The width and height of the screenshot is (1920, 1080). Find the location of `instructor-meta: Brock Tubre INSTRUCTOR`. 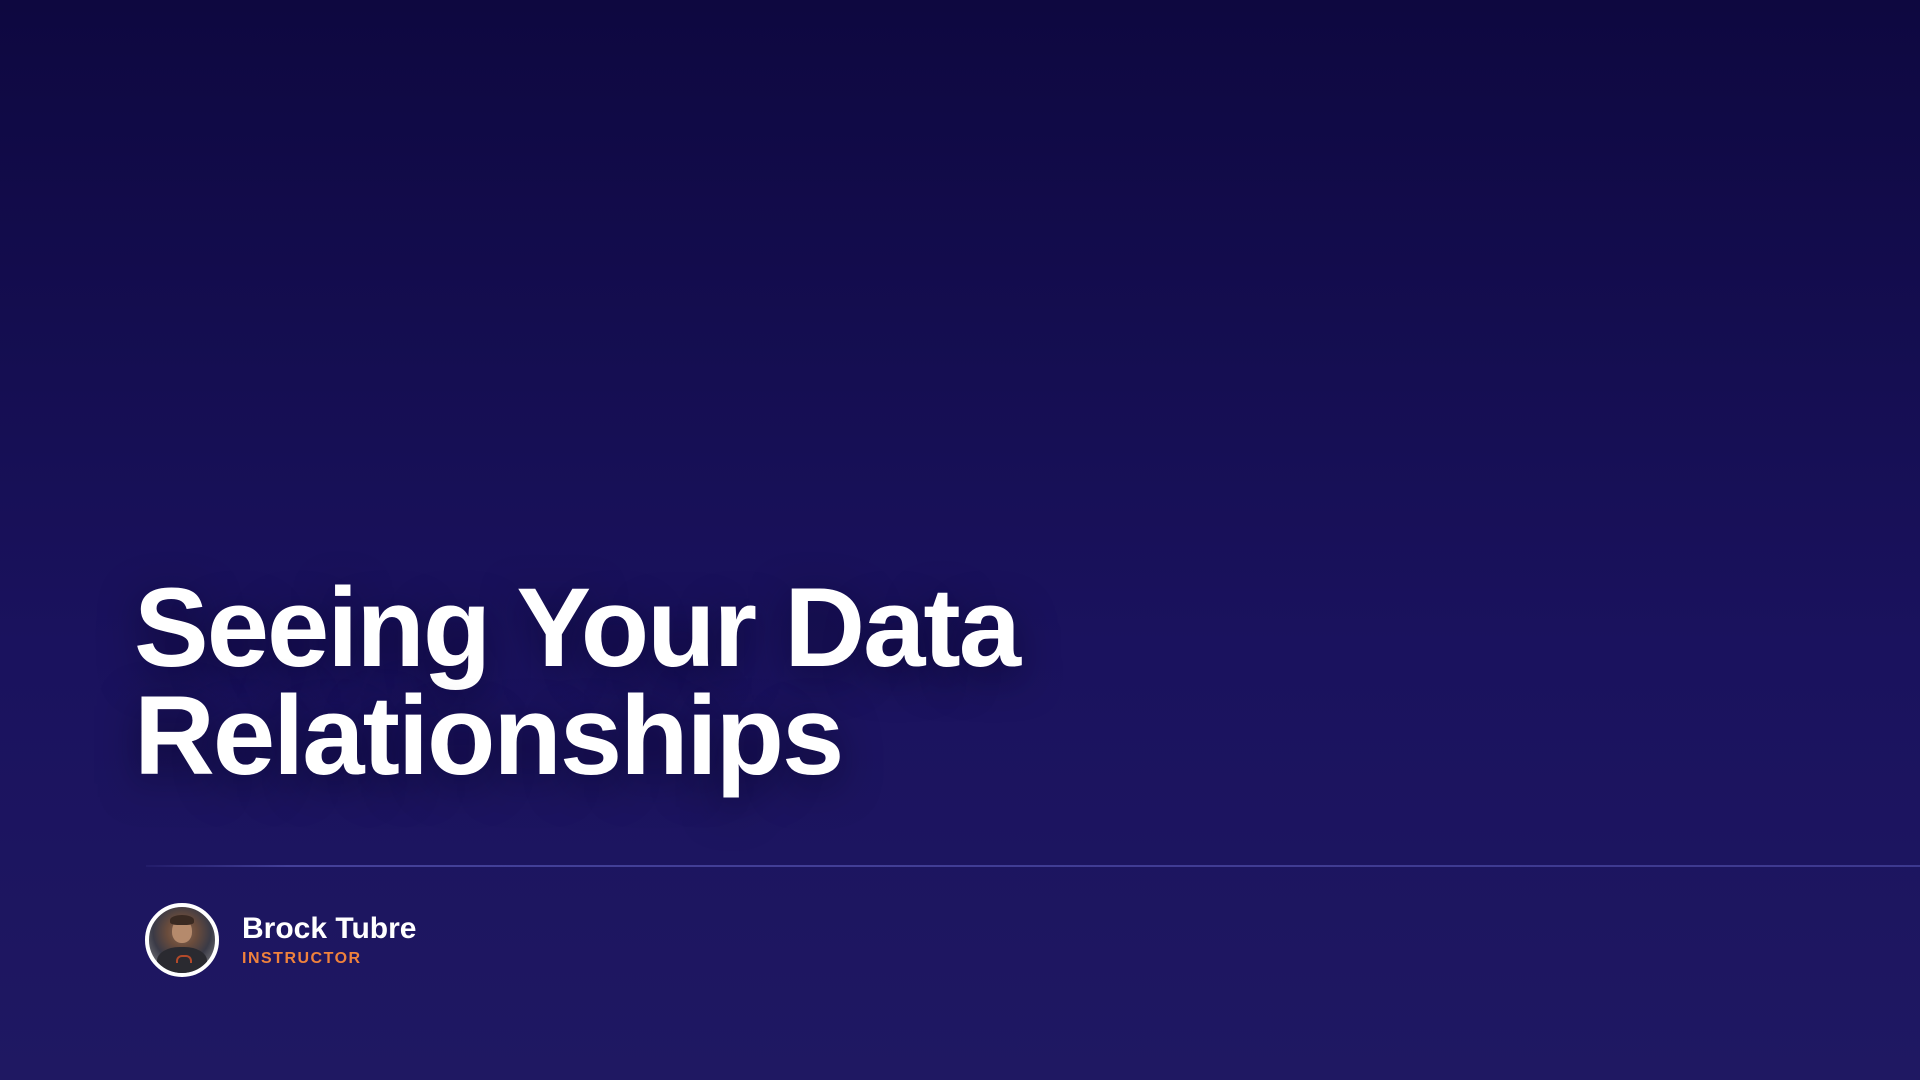

instructor-meta: Brock Tubre INSTRUCTOR is located at coordinates (329, 940).